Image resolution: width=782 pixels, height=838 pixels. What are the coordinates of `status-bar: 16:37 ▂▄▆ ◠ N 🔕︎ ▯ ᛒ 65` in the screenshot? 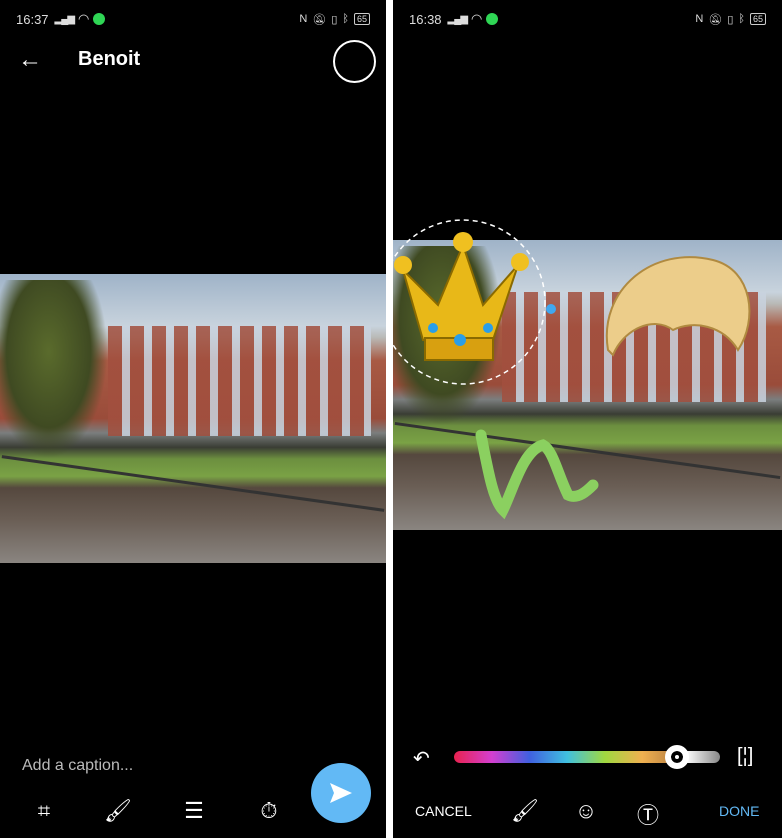 It's located at (193, 19).